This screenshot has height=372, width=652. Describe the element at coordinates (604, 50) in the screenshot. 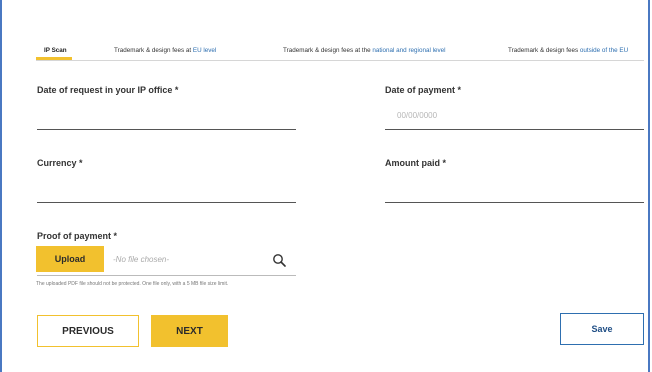

I see `tab-outside-eu-highlight: outside of the EU` at that location.